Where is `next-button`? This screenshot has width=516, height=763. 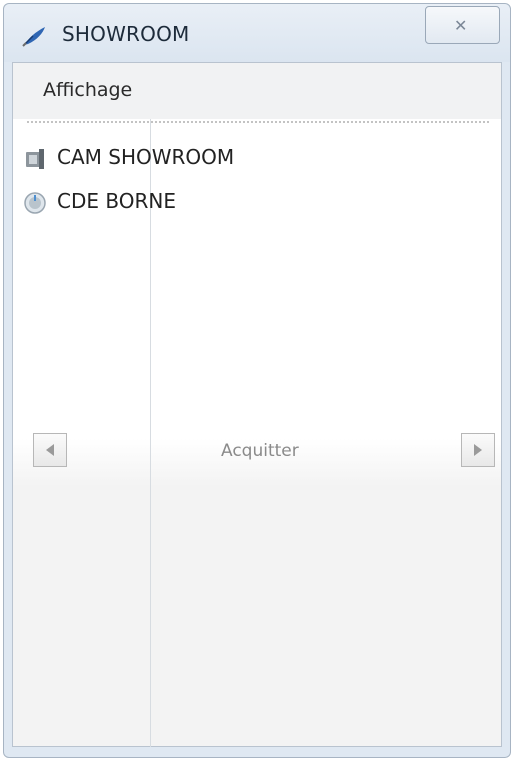 next-button is located at coordinates (478, 450).